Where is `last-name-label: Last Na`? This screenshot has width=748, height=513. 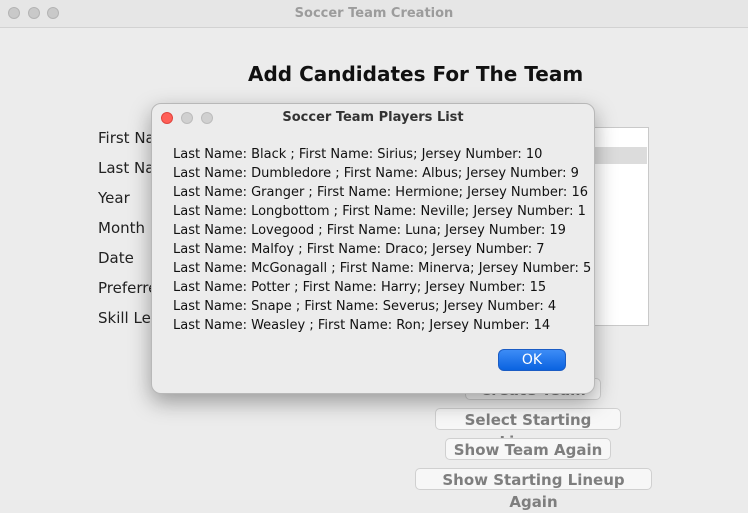
last-name-label: Last Na is located at coordinates (126, 168).